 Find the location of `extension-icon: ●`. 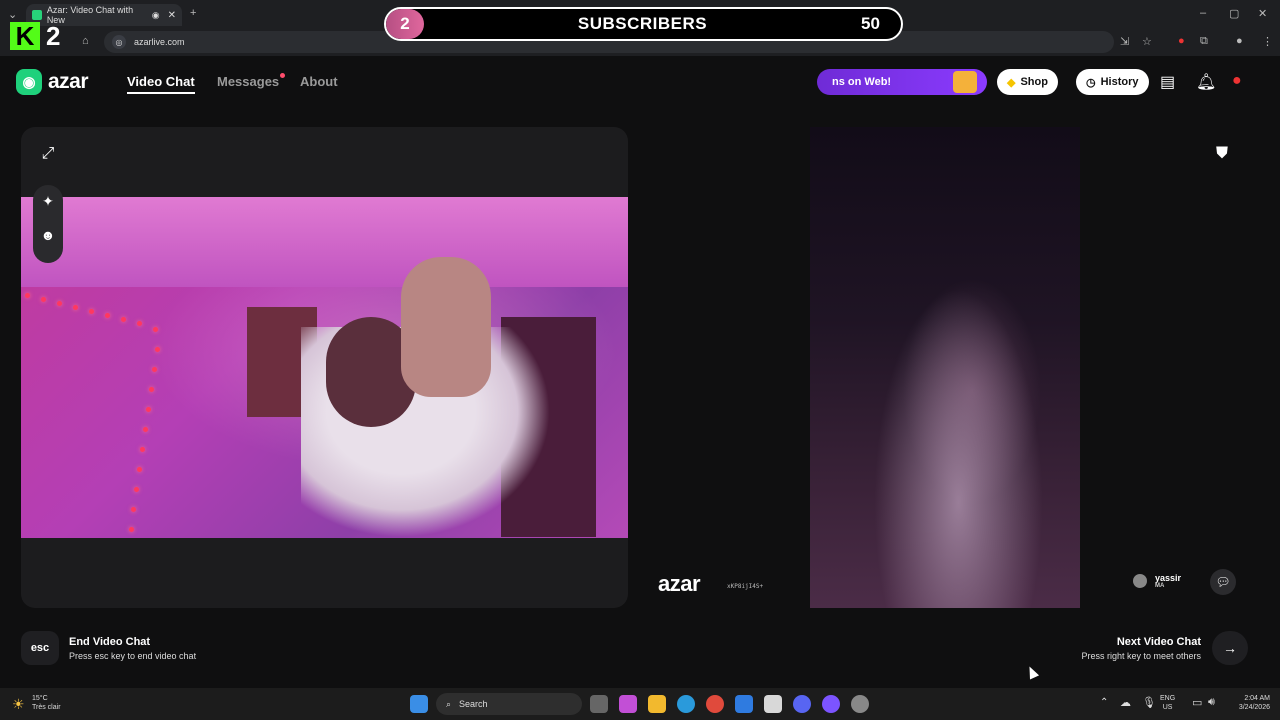

extension-icon: ● is located at coordinates (1181, 41).